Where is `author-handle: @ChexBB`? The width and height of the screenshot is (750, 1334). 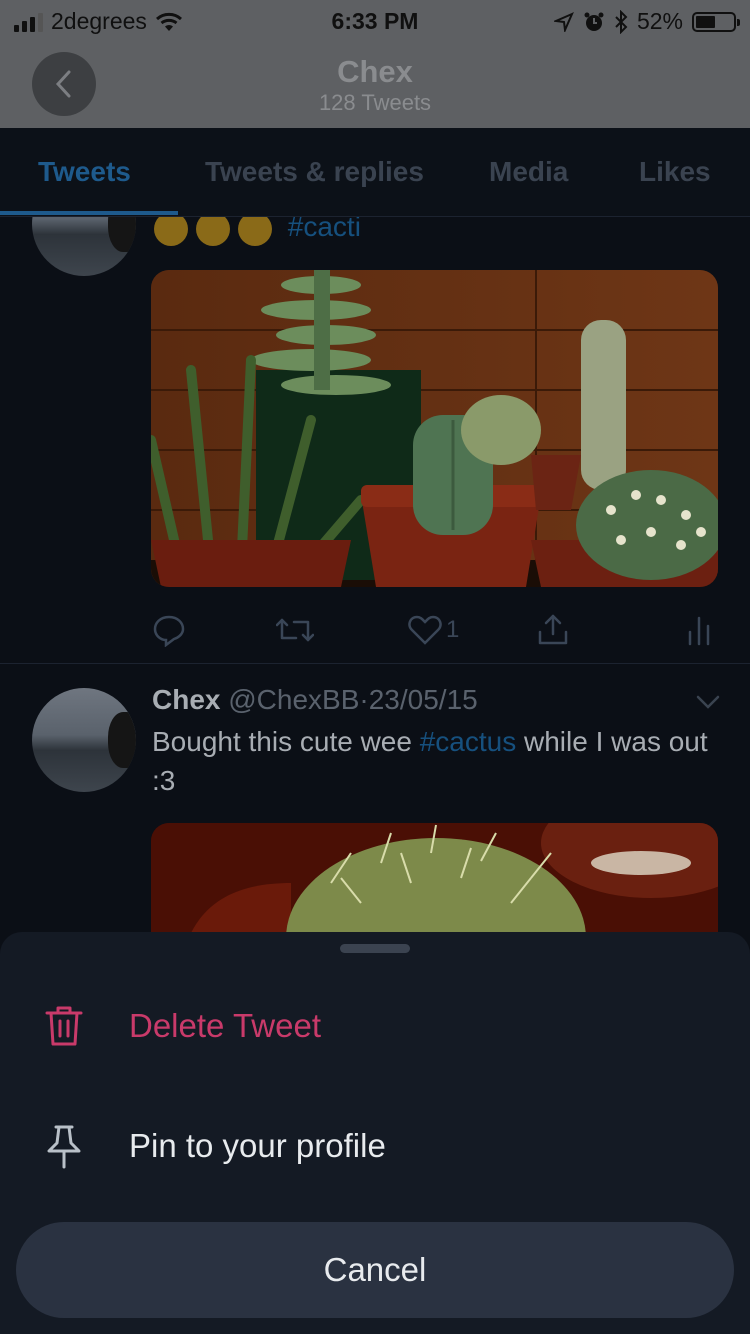 author-handle: @ChexBB is located at coordinates (293, 699).